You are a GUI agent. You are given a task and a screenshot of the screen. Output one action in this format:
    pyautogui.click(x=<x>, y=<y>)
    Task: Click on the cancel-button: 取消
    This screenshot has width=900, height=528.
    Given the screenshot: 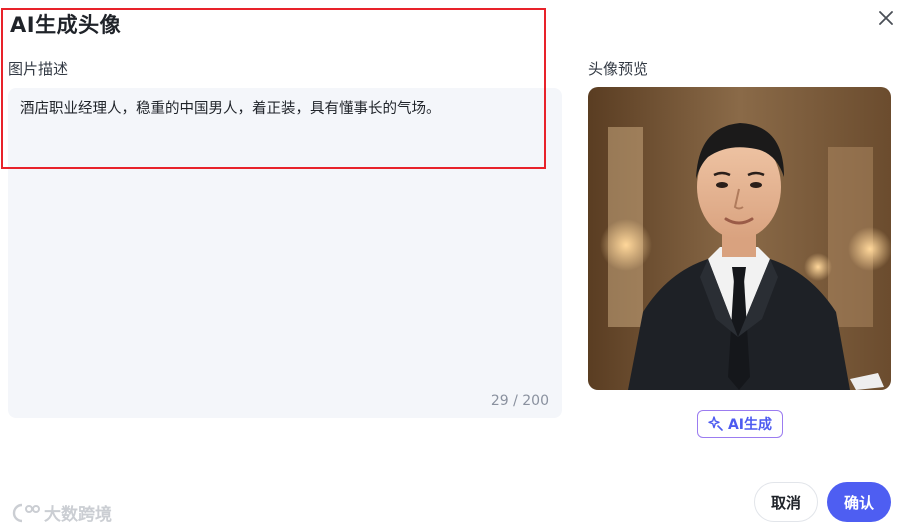 What is the action you would take?
    pyautogui.click(x=786, y=502)
    